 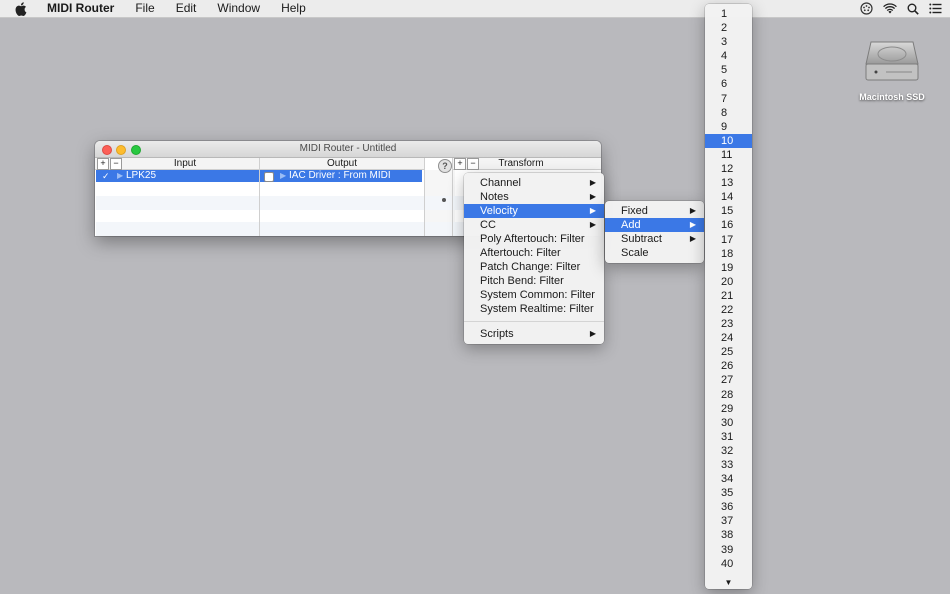 What do you see at coordinates (534, 334) in the screenshot?
I see `menu-item-scripts: Scripts ▶` at bounding box center [534, 334].